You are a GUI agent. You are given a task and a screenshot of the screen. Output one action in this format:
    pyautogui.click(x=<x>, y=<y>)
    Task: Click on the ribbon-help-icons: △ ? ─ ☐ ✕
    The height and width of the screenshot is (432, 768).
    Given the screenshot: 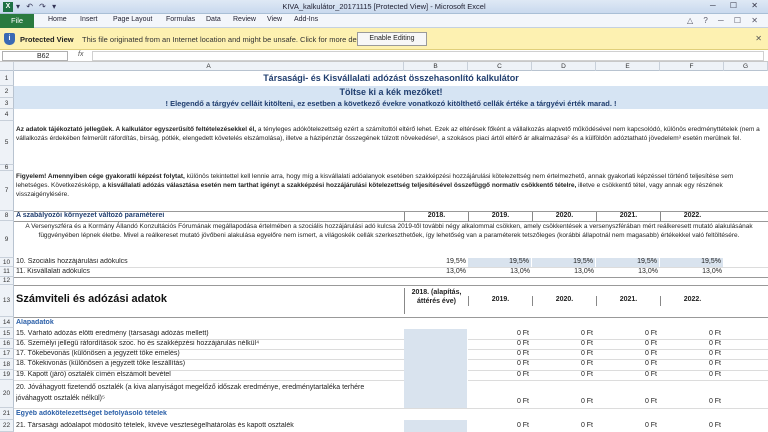 What is the action you would take?
    pyautogui.click(x=724, y=20)
    